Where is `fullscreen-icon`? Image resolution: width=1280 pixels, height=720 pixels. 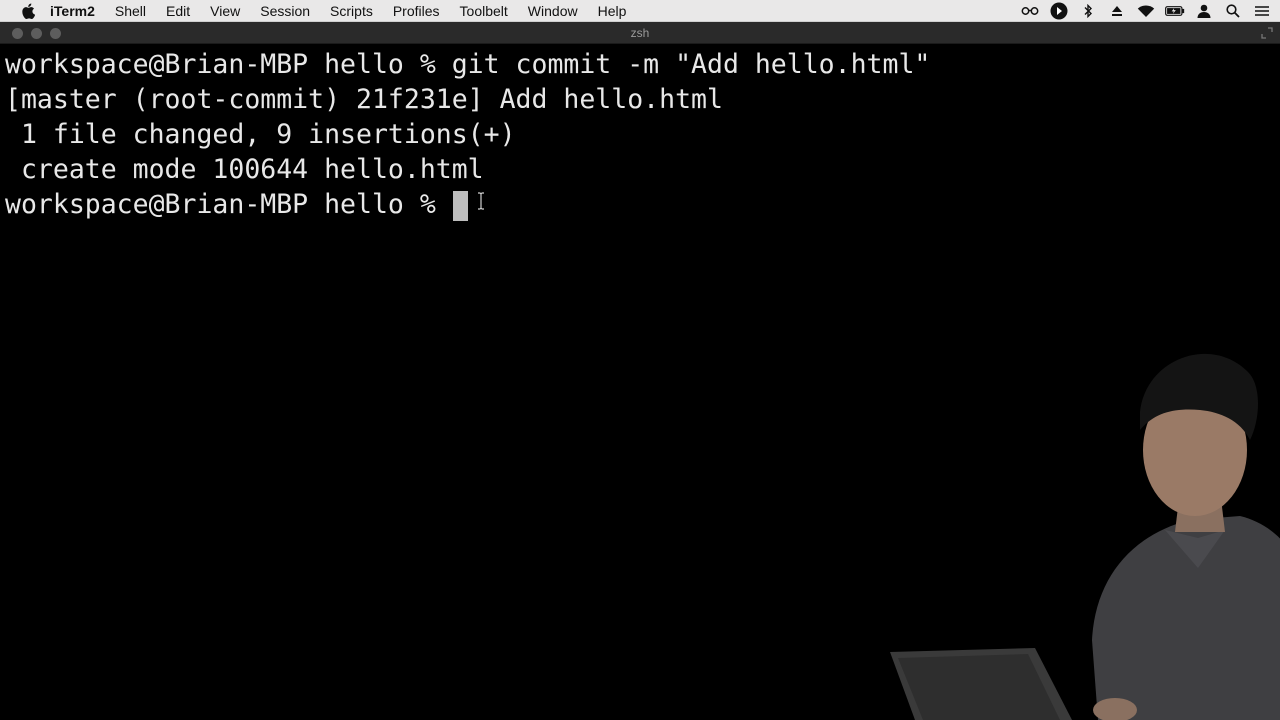
fullscreen-icon is located at coordinates (1267, 33).